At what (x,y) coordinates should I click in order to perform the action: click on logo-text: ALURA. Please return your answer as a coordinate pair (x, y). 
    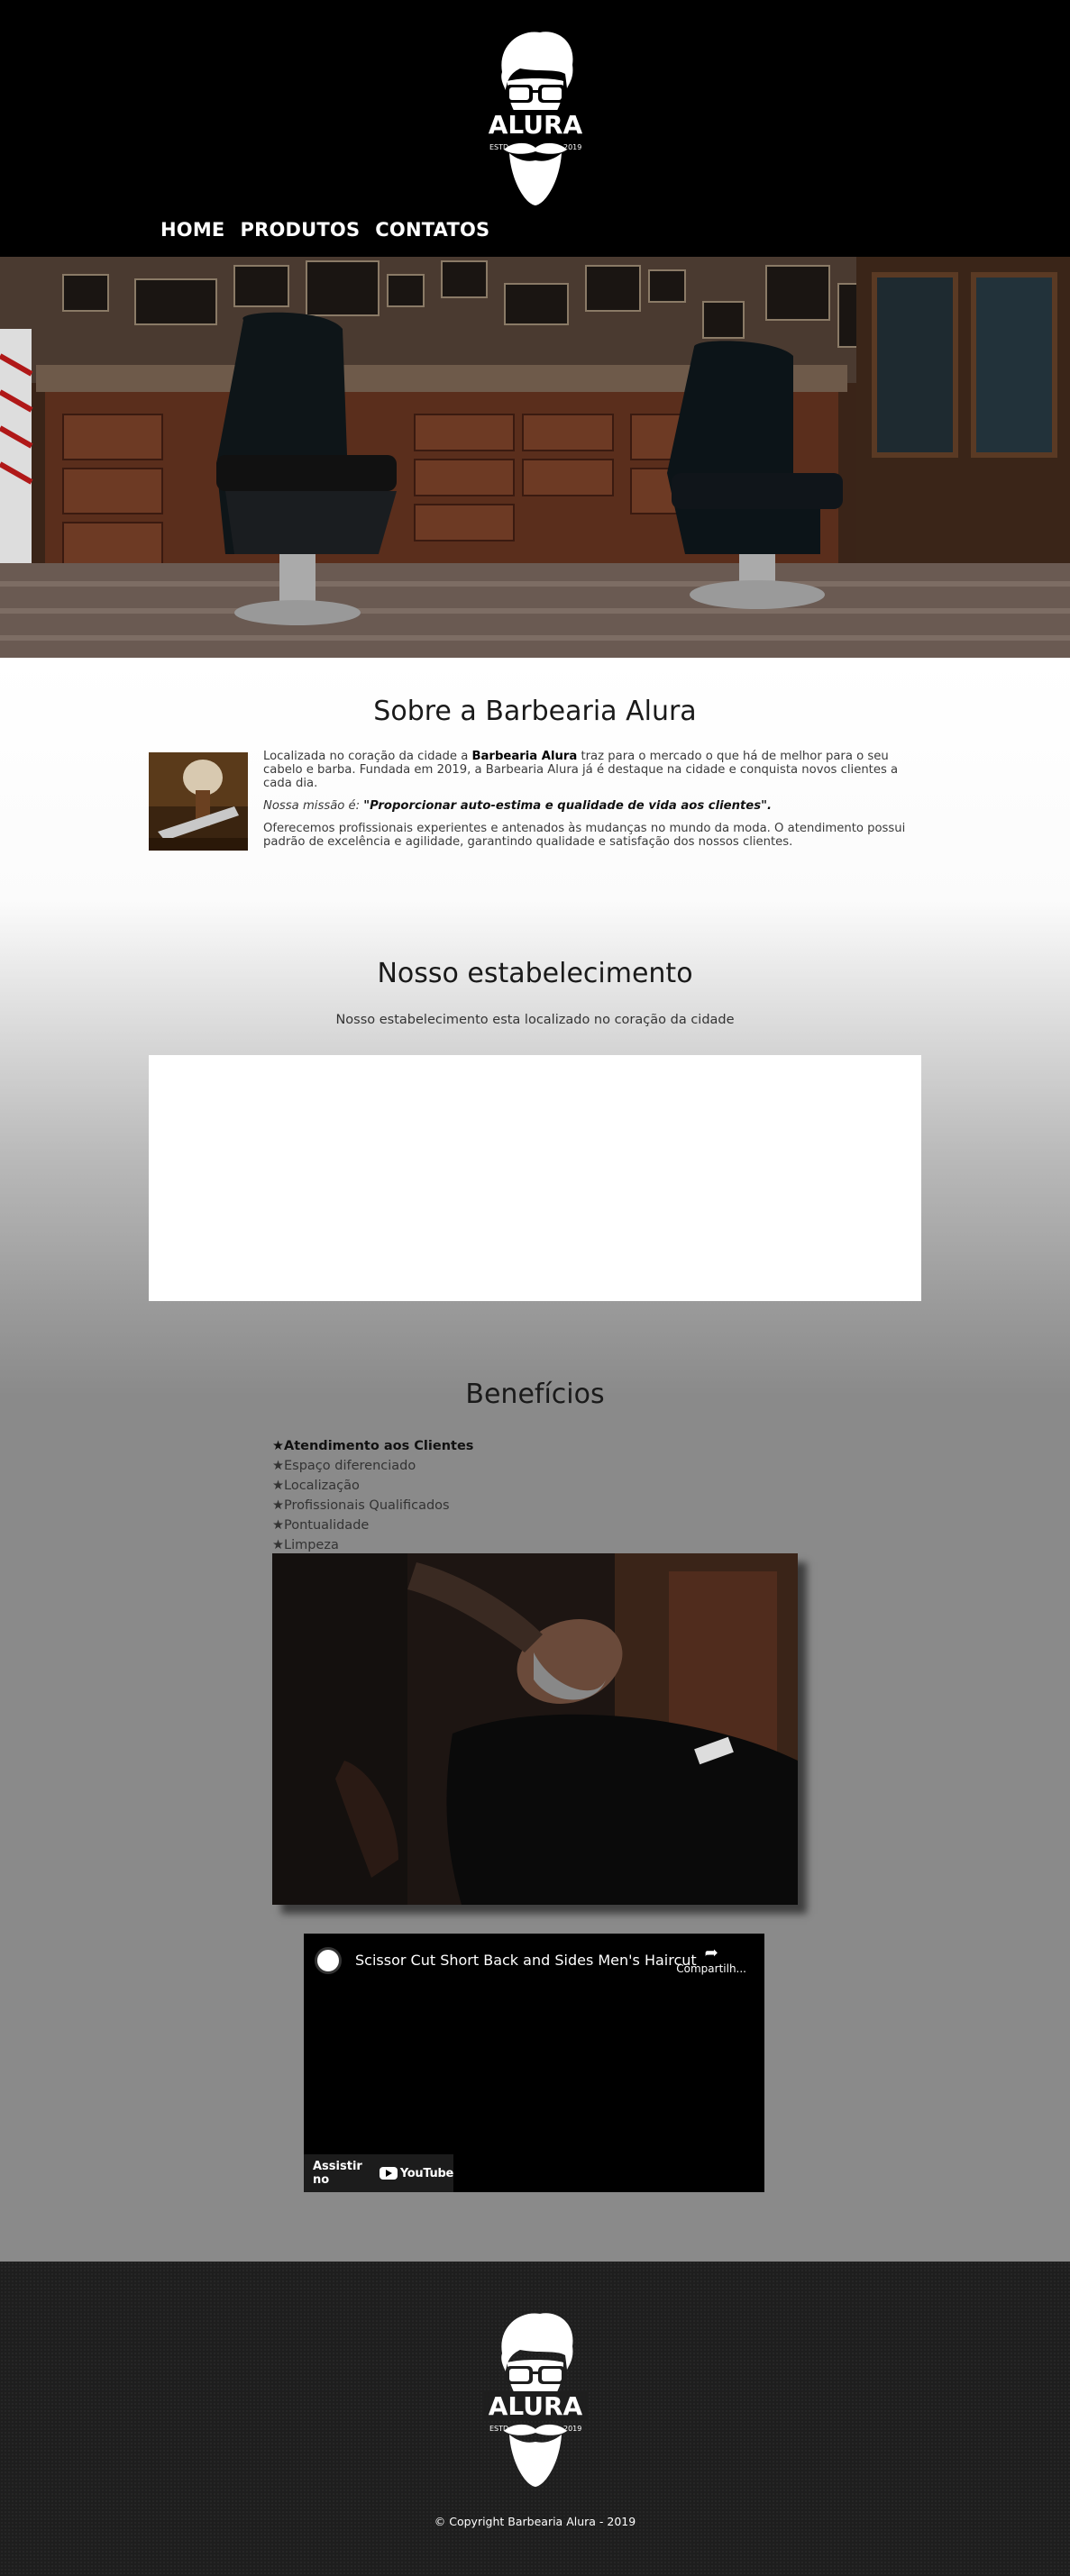
    Looking at the image, I should click on (536, 125).